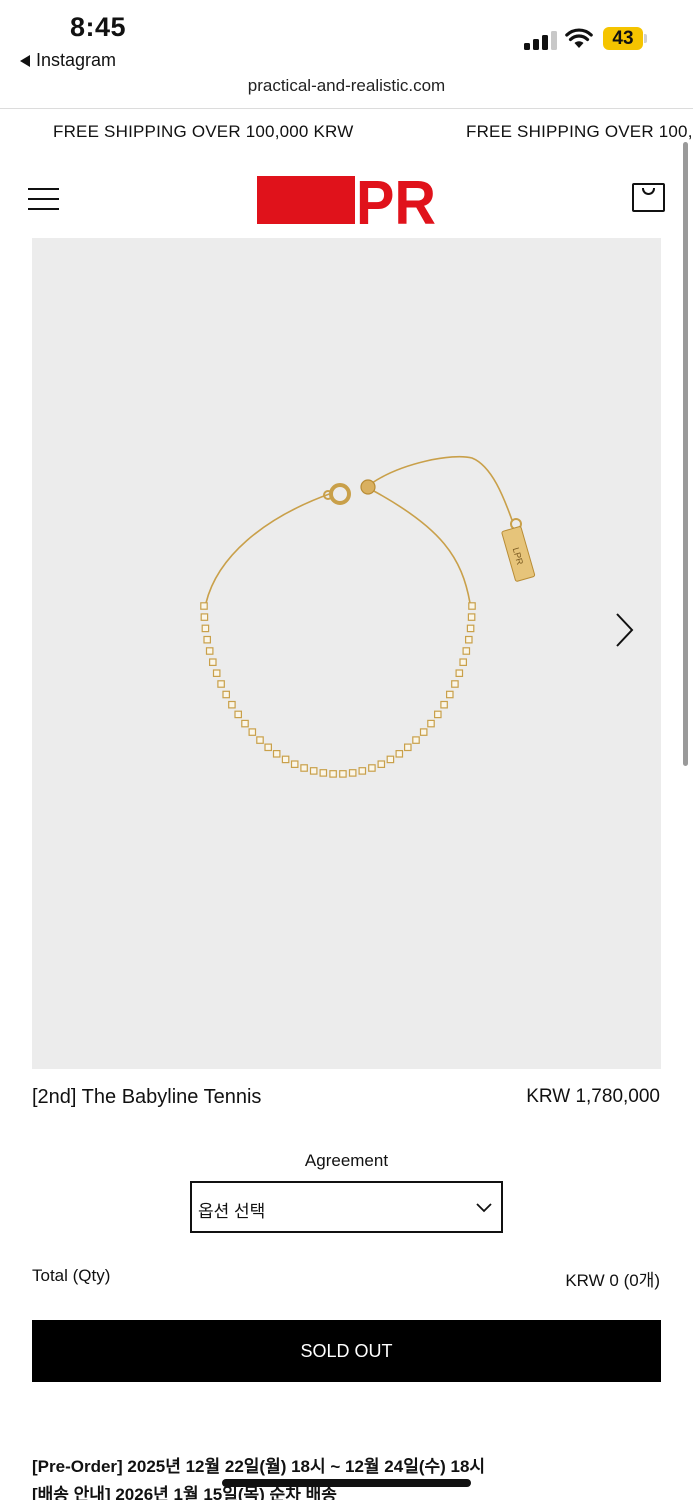  I want to click on page-scrollbar, so click(685, 454).